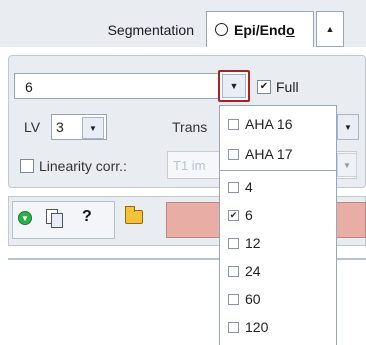 Image resolution: width=366 pixels, height=345 pixels. I want to click on epi-endo-button: Epi/Endo, so click(260, 29).